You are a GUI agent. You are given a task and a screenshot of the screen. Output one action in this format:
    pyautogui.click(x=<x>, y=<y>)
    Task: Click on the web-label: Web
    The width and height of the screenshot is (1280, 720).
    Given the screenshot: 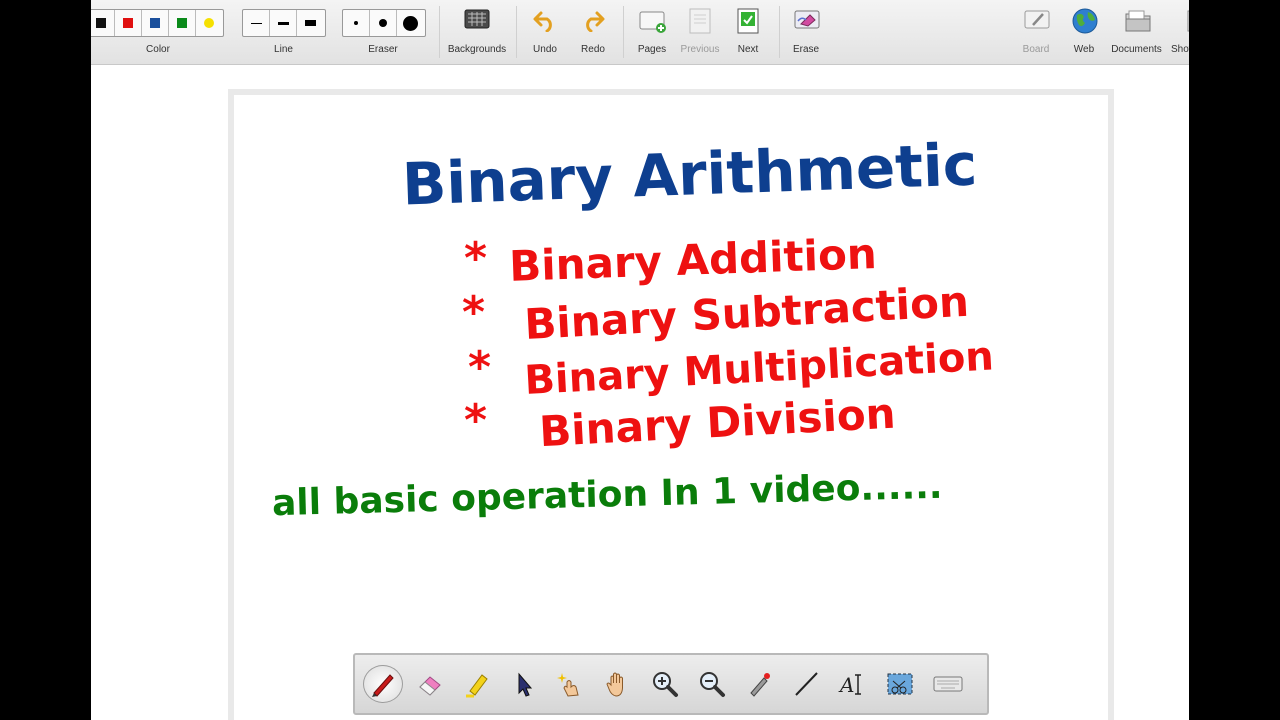 What is the action you would take?
    pyautogui.click(x=1084, y=49)
    